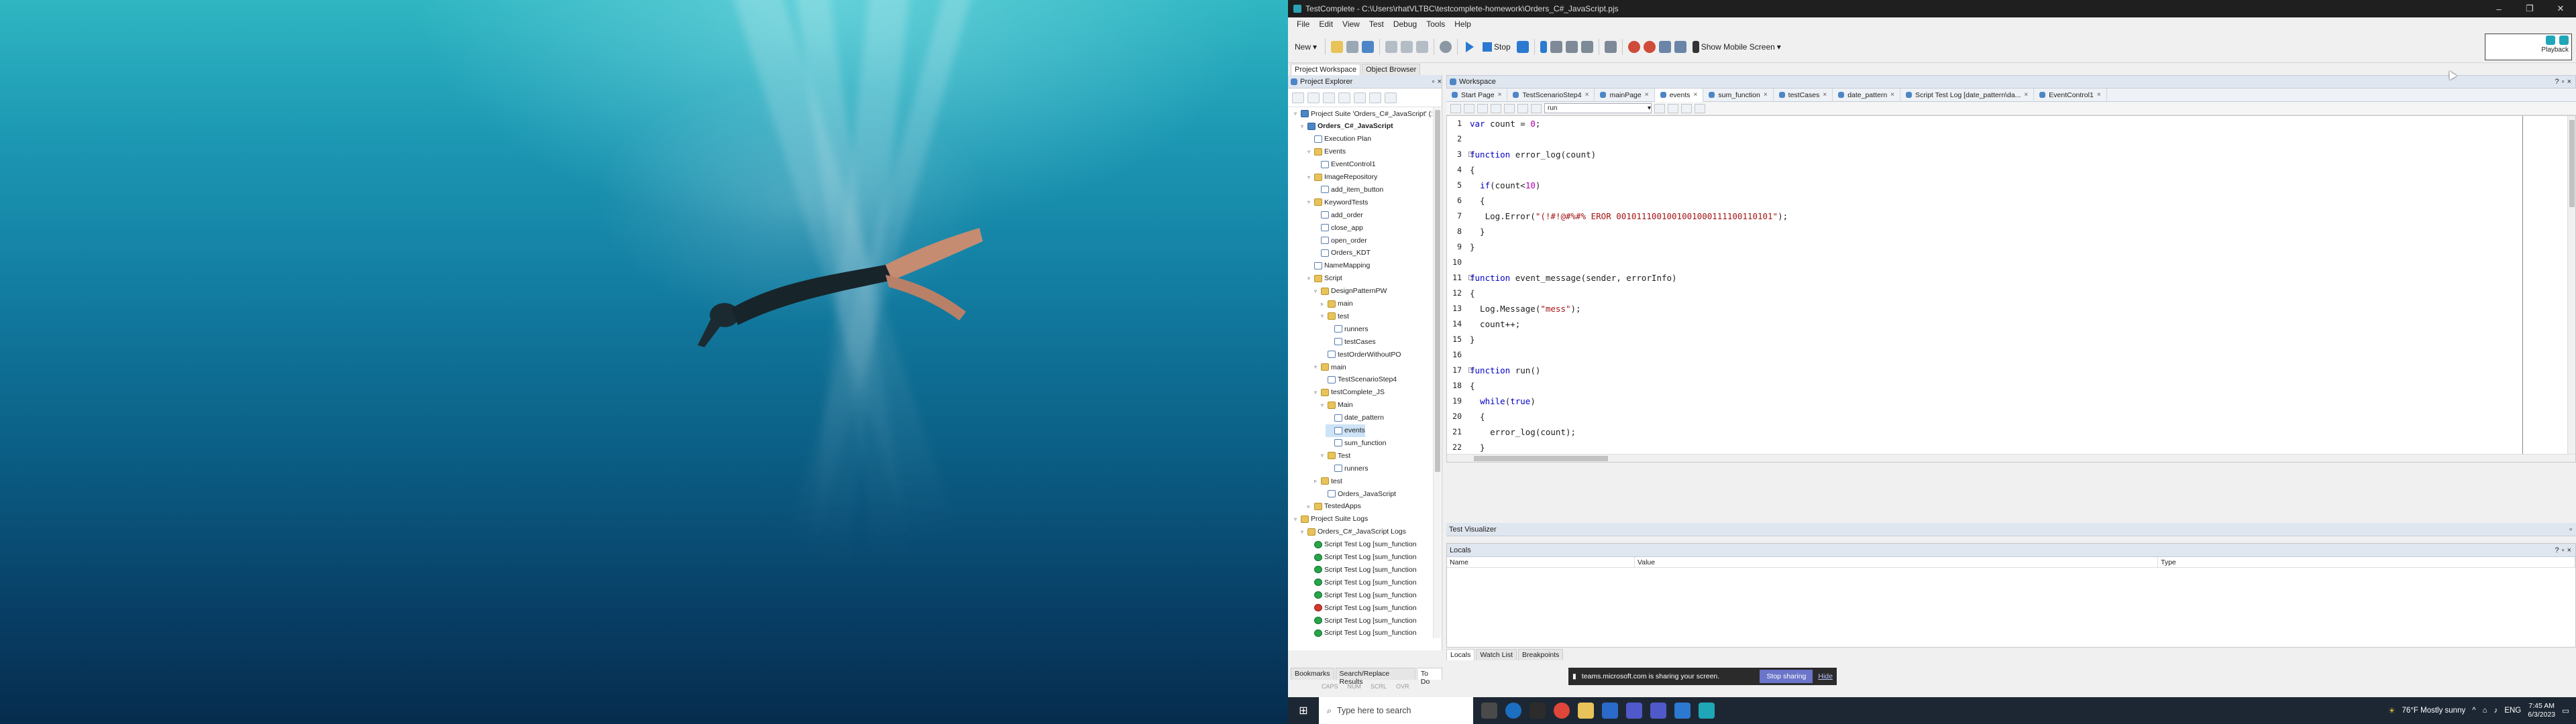 Image resolution: width=2576 pixels, height=724 pixels. I want to click on tree-folder: ▿ DesignPatternPW, so click(1349, 291).